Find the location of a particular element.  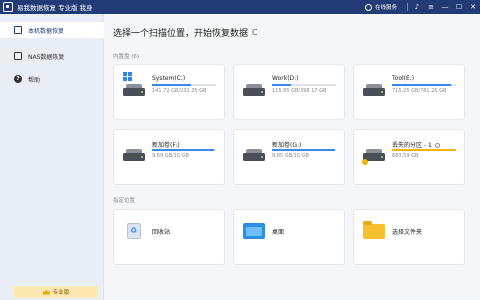

close-button: ✕ is located at coordinates (473, 7).